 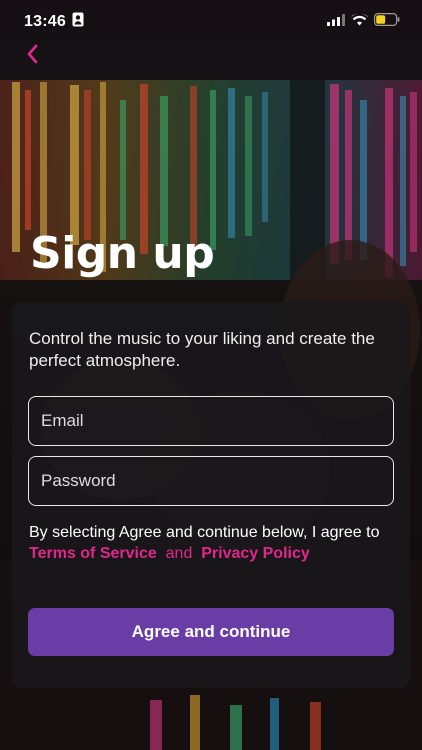 What do you see at coordinates (45, 21) in the screenshot?
I see `status-time: 13:46` at bounding box center [45, 21].